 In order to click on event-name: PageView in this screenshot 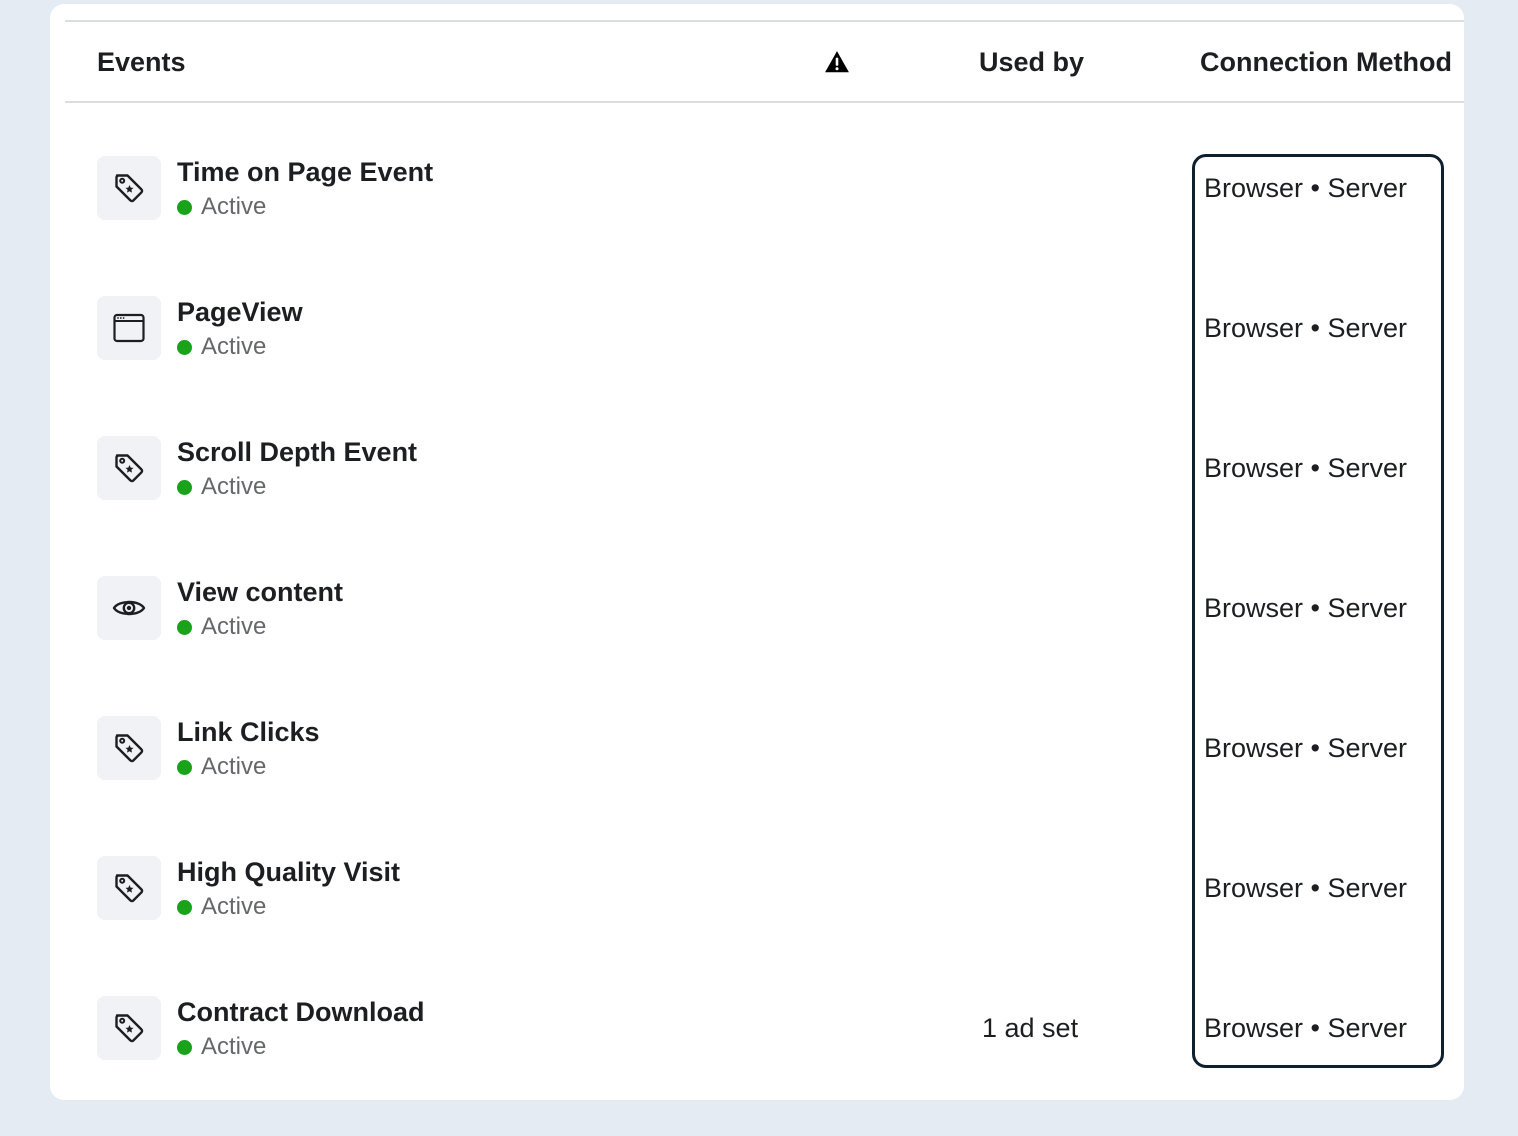, I will do `click(240, 312)`.